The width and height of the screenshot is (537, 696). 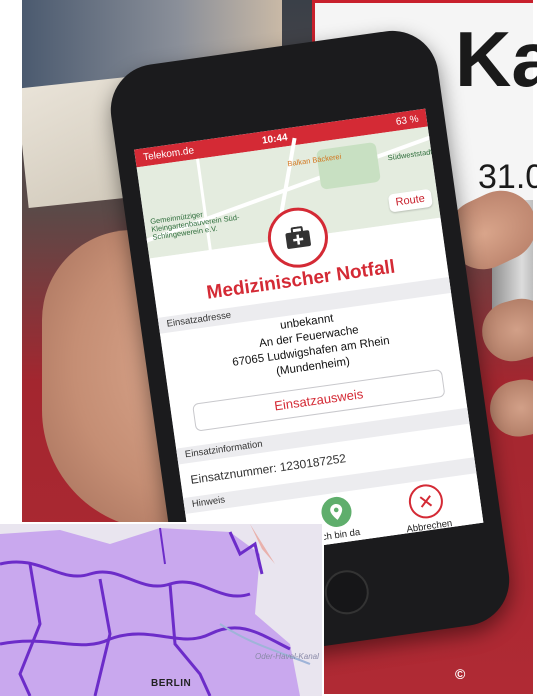 I want to click on cancel-label: Abbrechen, so click(x=429, y=527).